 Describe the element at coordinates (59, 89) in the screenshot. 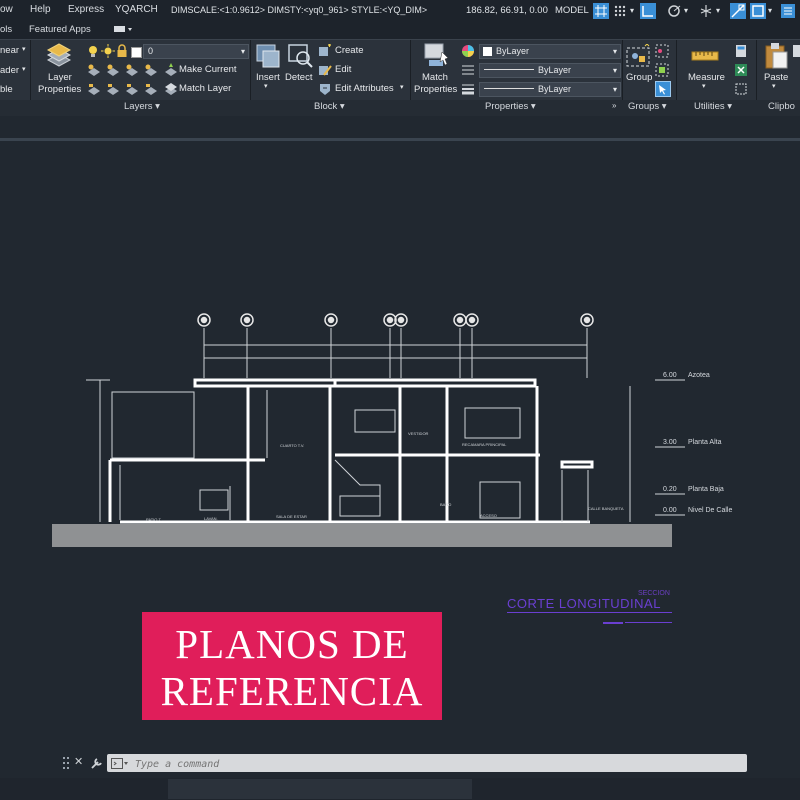

I see `layer-properties-label-2: Properties` at that location.